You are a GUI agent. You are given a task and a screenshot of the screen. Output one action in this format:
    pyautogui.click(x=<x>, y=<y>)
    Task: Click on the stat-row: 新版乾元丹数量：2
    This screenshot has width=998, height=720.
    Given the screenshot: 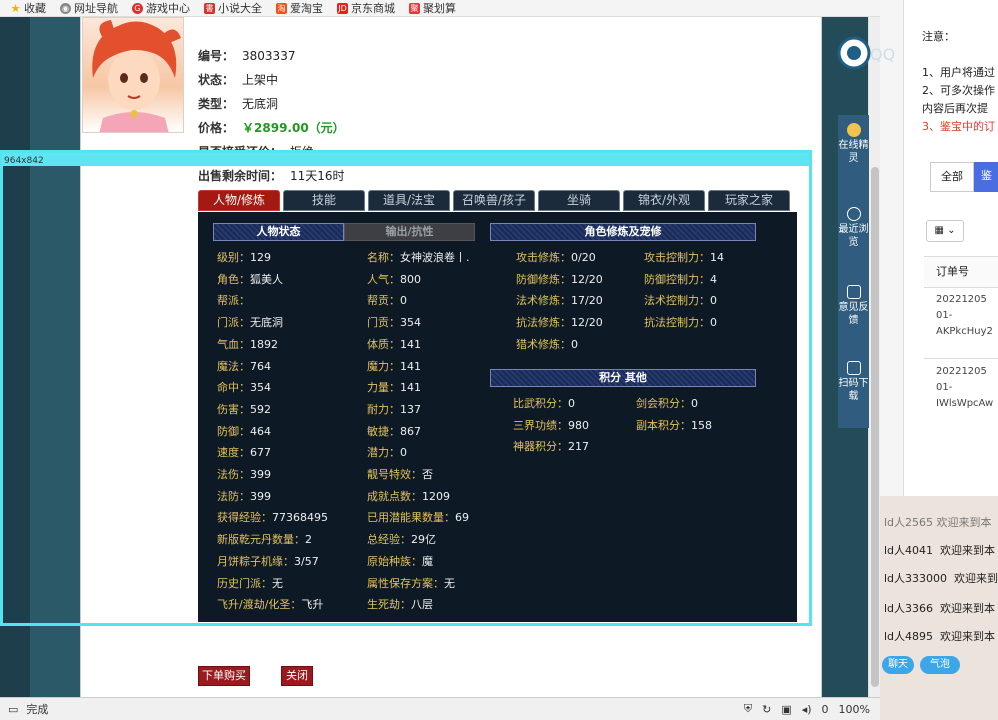 What is the action you would take?
    pyautogui.click(x=264, y=539)
    